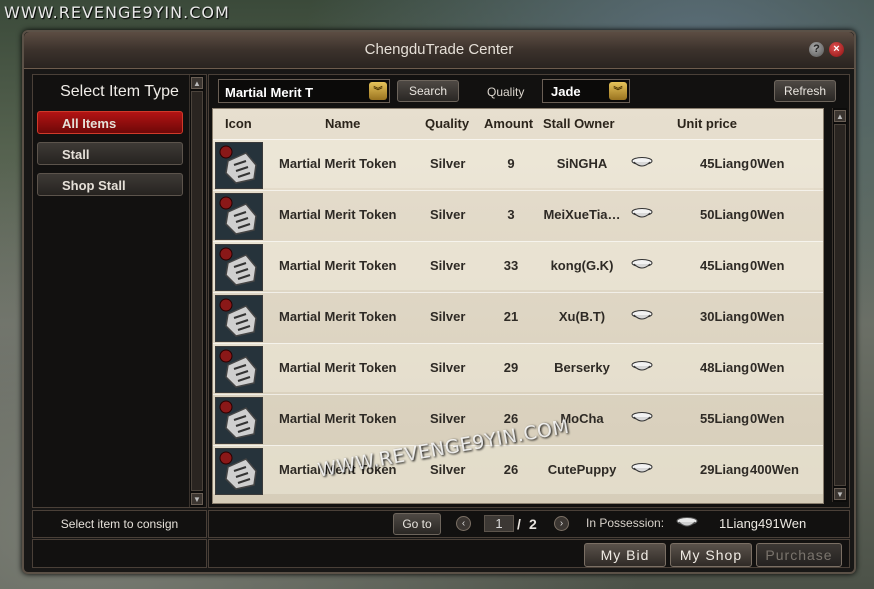  Describe the element at coordinates (799, 555) in the screenshot. I see `purchase-button: Purchase` at that location.